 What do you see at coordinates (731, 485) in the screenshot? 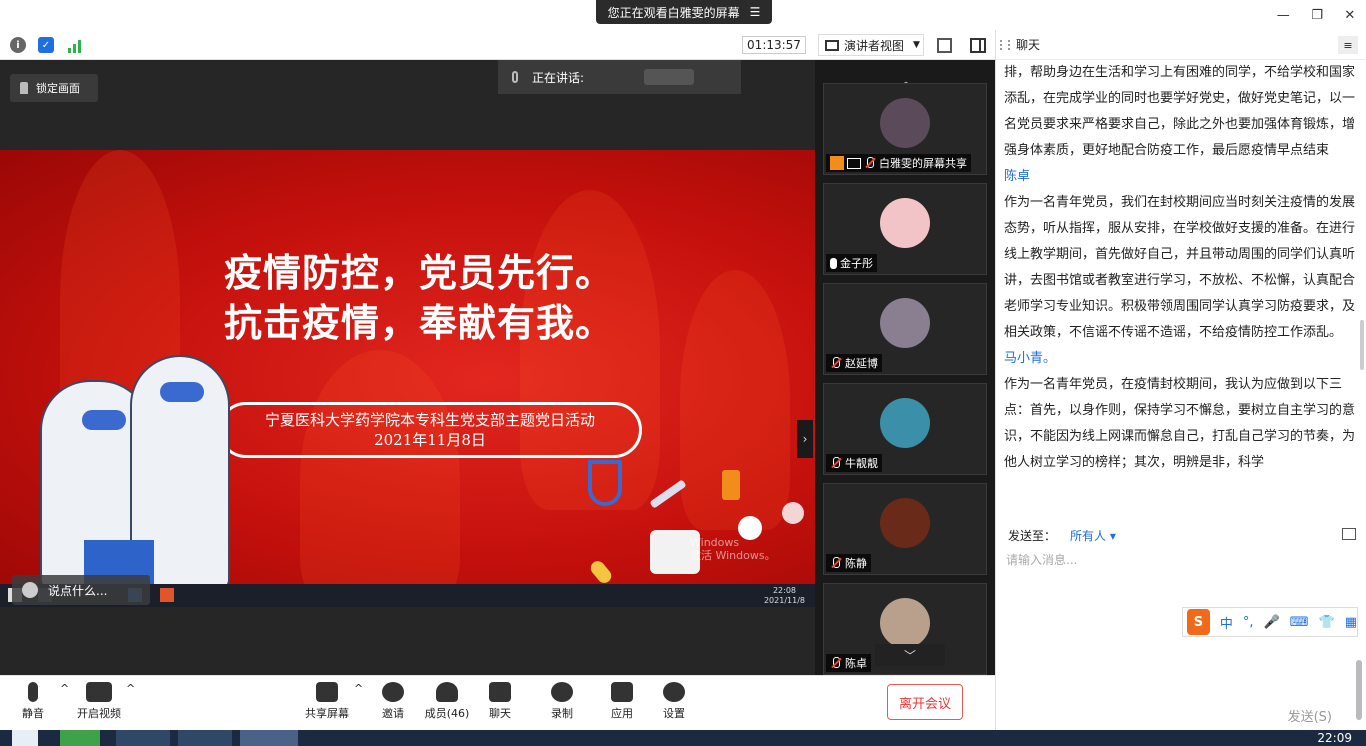
I see `medicine-bottle-icon` at bounding box center [731, 485].